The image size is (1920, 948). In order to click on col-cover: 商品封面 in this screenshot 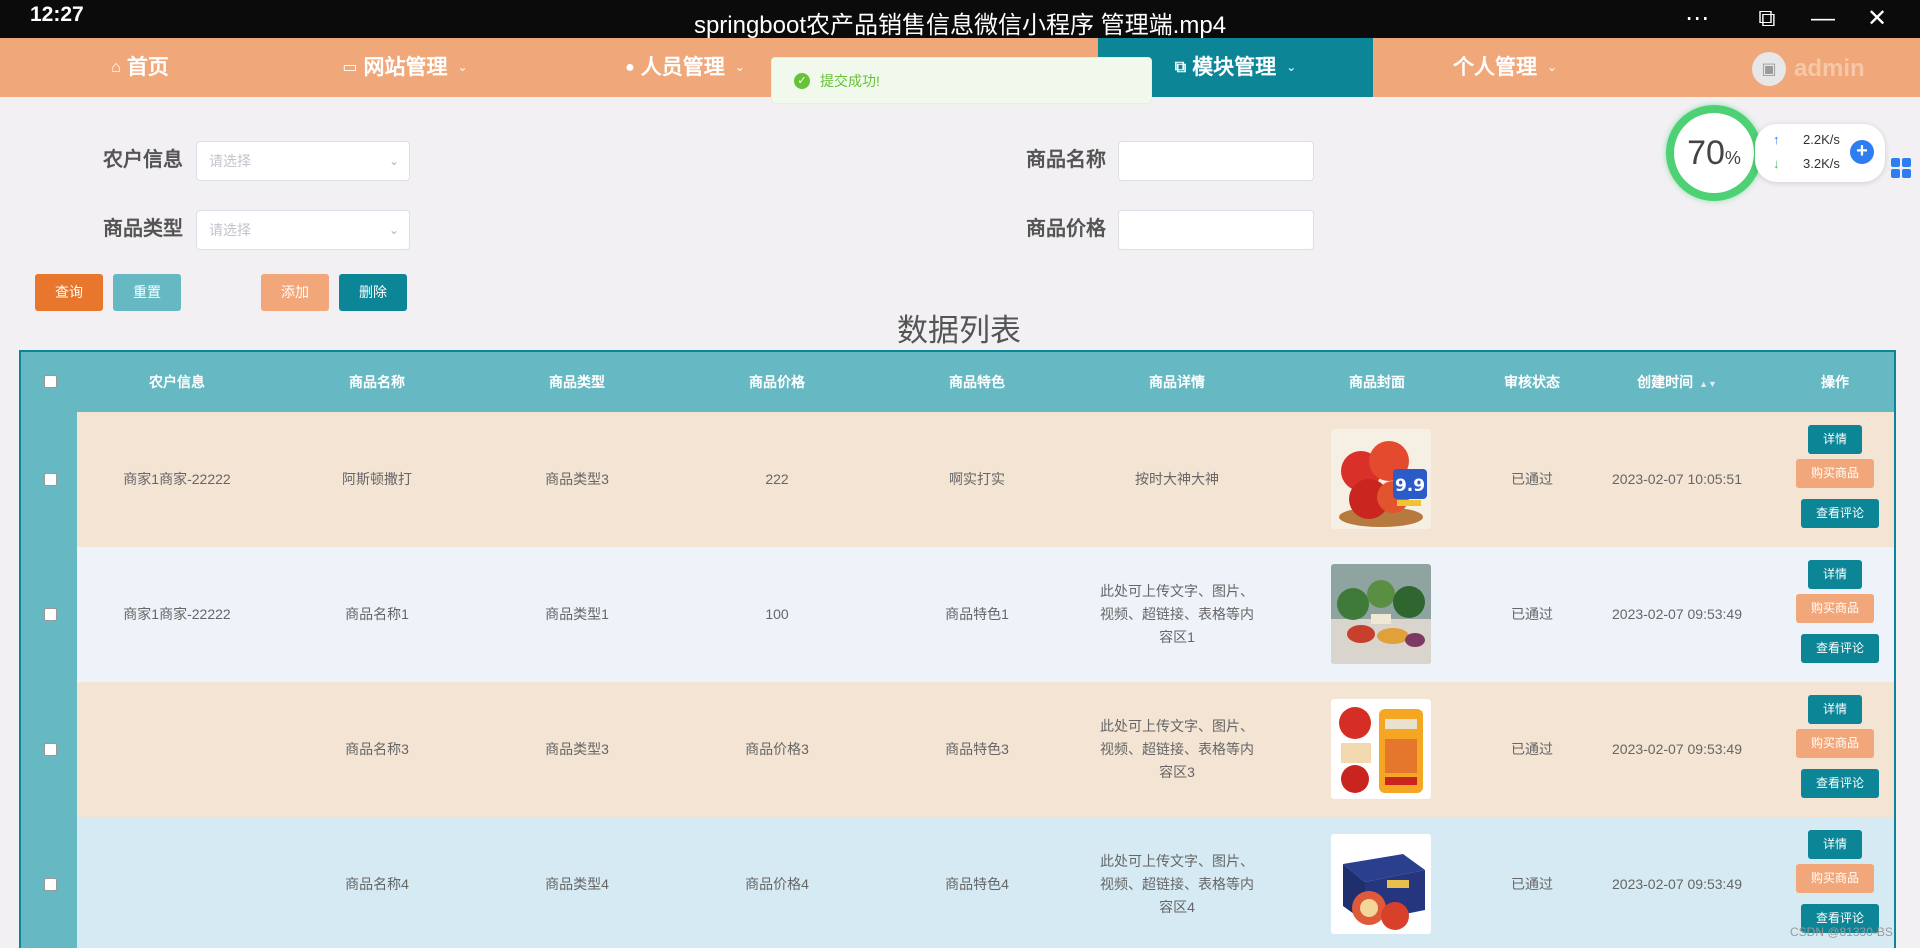, I will do `click(1377, 382)`.